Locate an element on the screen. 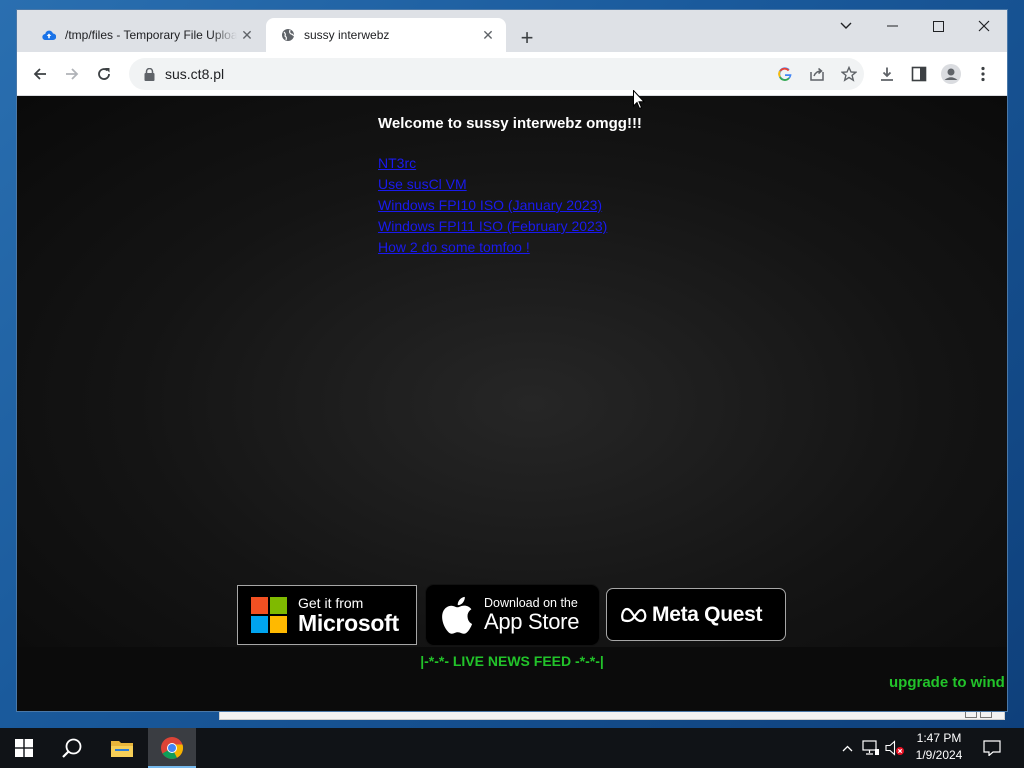 The image size is (1024, 768). link-tomfoolery: How 2 do some tomfoo ! is located at coordinates (492, 247).